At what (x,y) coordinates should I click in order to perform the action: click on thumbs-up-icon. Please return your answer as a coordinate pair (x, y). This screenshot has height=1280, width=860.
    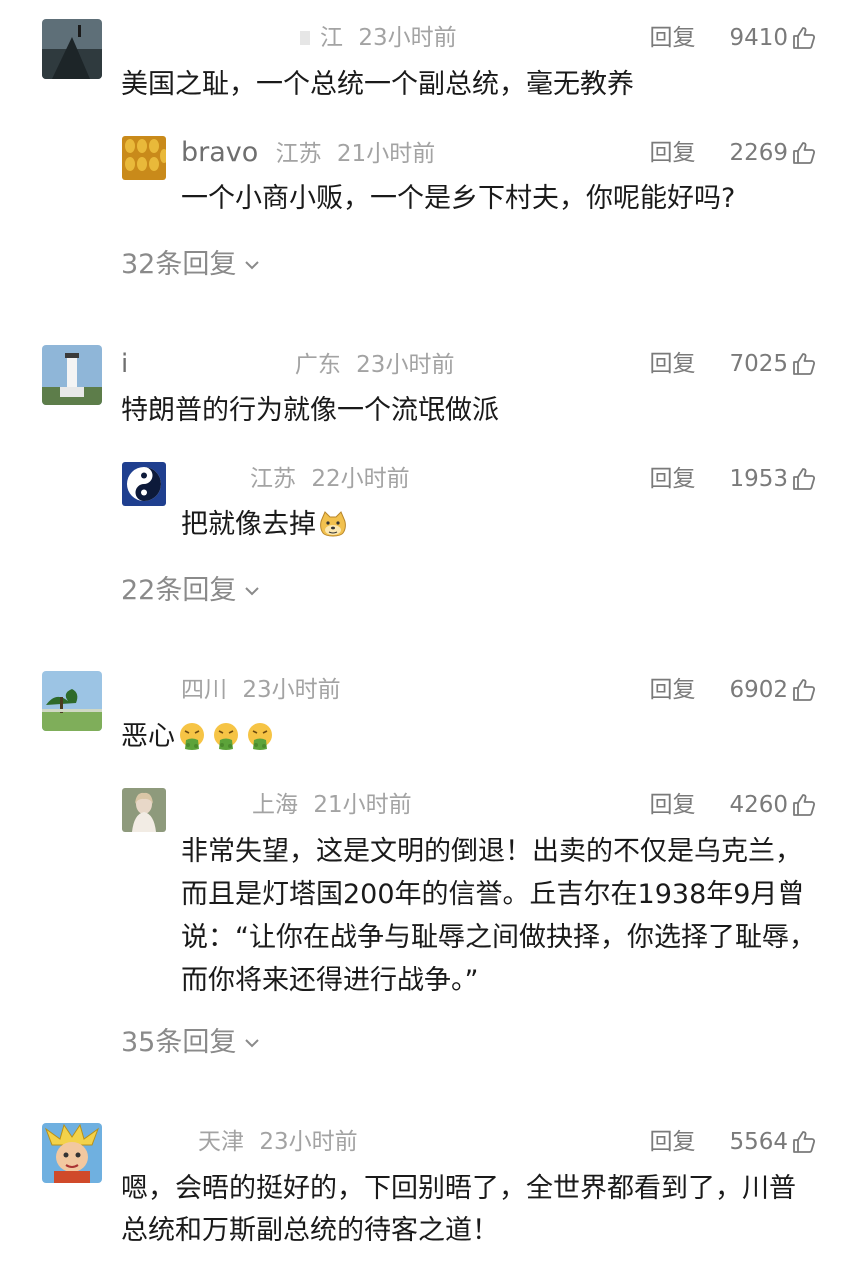
    Looking at the image, I should click on (804, 1142).